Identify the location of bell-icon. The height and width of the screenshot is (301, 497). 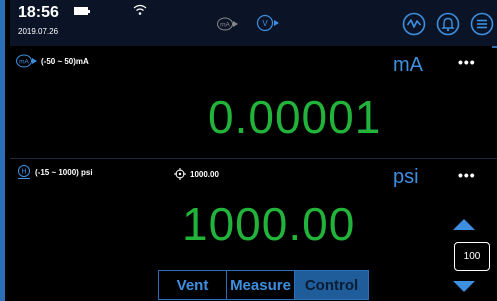
(448, 24).